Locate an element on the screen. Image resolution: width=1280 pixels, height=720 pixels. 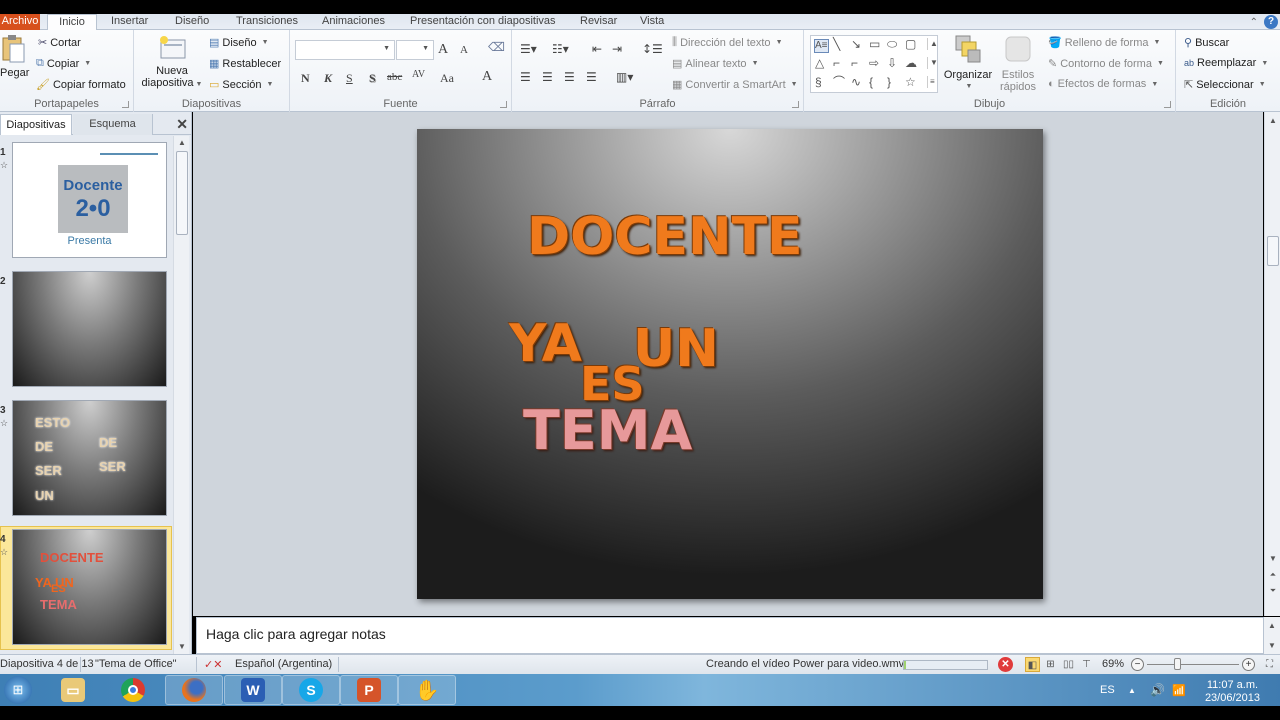
notes-placeholder: Haga clic para agregar notas is located at coordinates (296, 634).